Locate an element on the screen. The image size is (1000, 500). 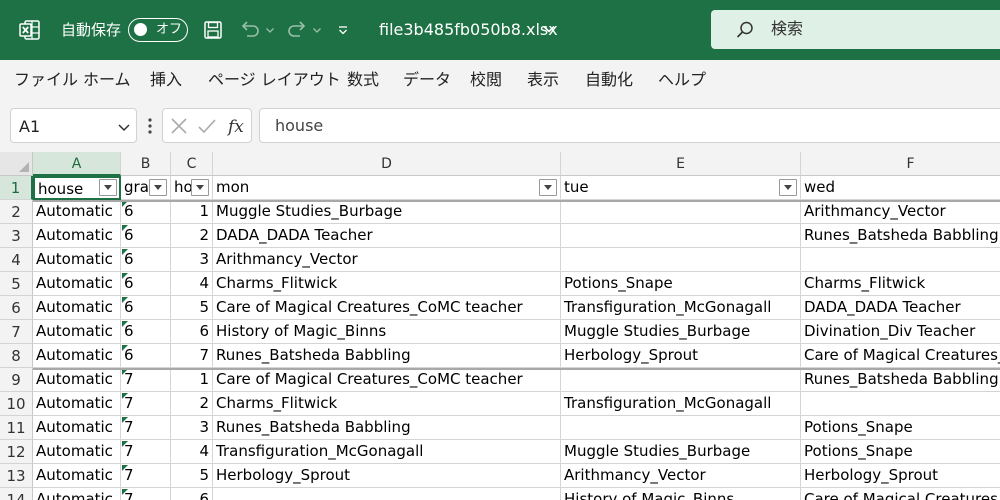
cell-e-5: Potions_Snape is located at coordinates (681, 284).